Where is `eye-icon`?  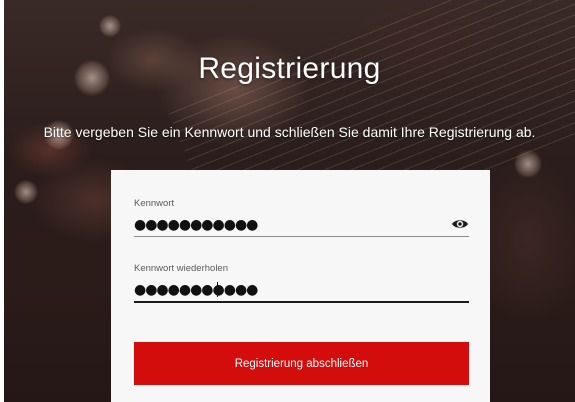
eye-icon is located at coordinates (460, 224).